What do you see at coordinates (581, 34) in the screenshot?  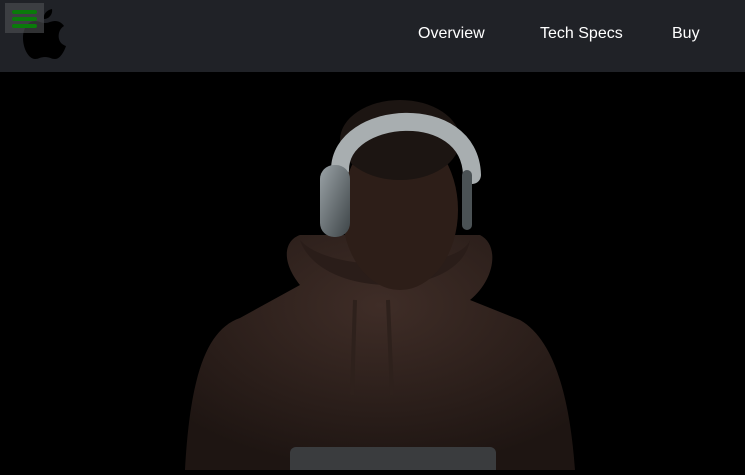 I see `nav-tech-specs: Tech Specs` at bounding box center [581, 34].